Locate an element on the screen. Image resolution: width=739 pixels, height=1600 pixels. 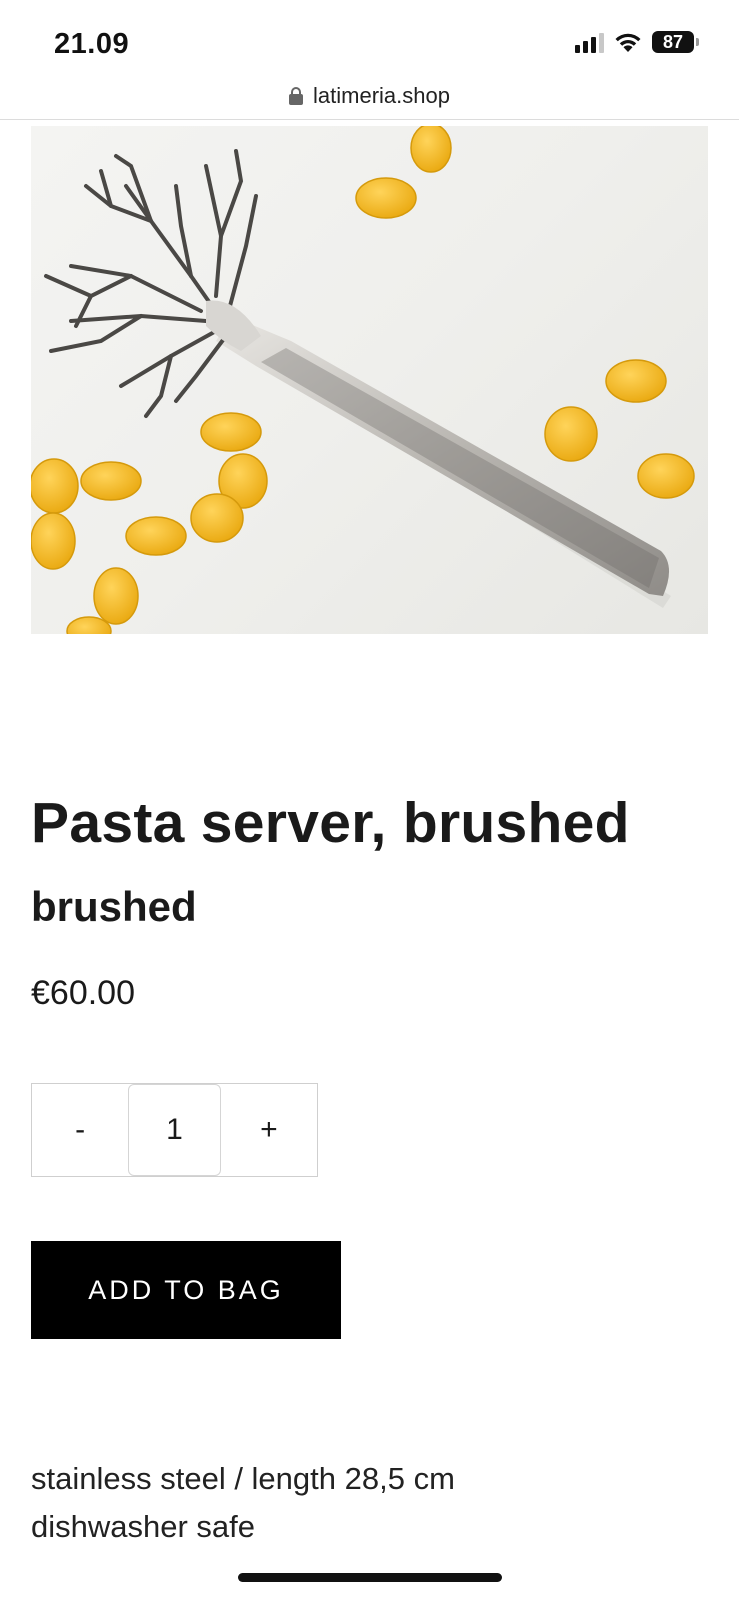
wifi-icon is located at coordinates (628, 42).